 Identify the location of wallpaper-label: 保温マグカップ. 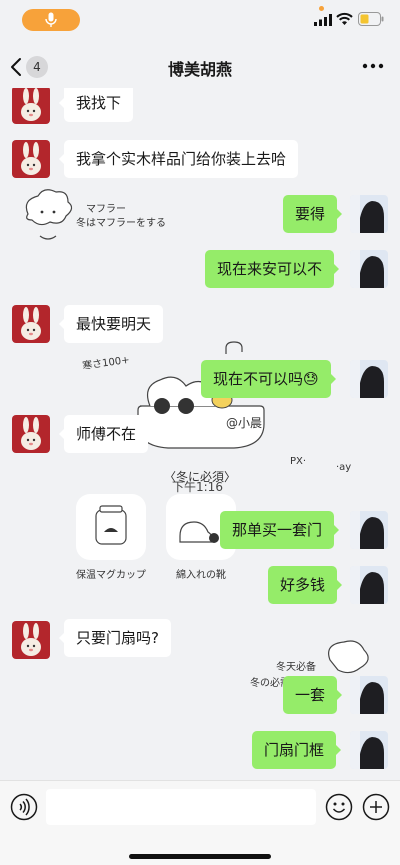
(111, 575).